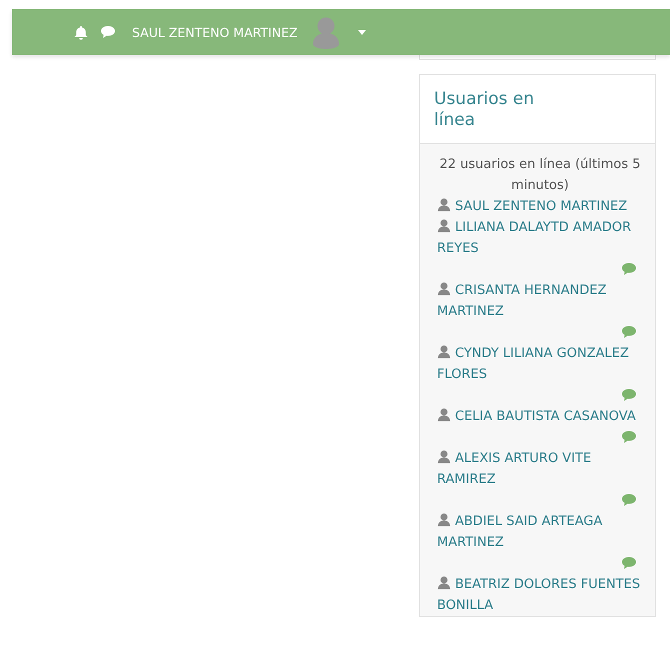 Image resolution: width=670 pixels, height=650 pixels. Describe the element at coordinates (540, 595) in the screenshot. I see `user-link: BEATRIZ DOLORES FUENTES BONILLA` at that location.